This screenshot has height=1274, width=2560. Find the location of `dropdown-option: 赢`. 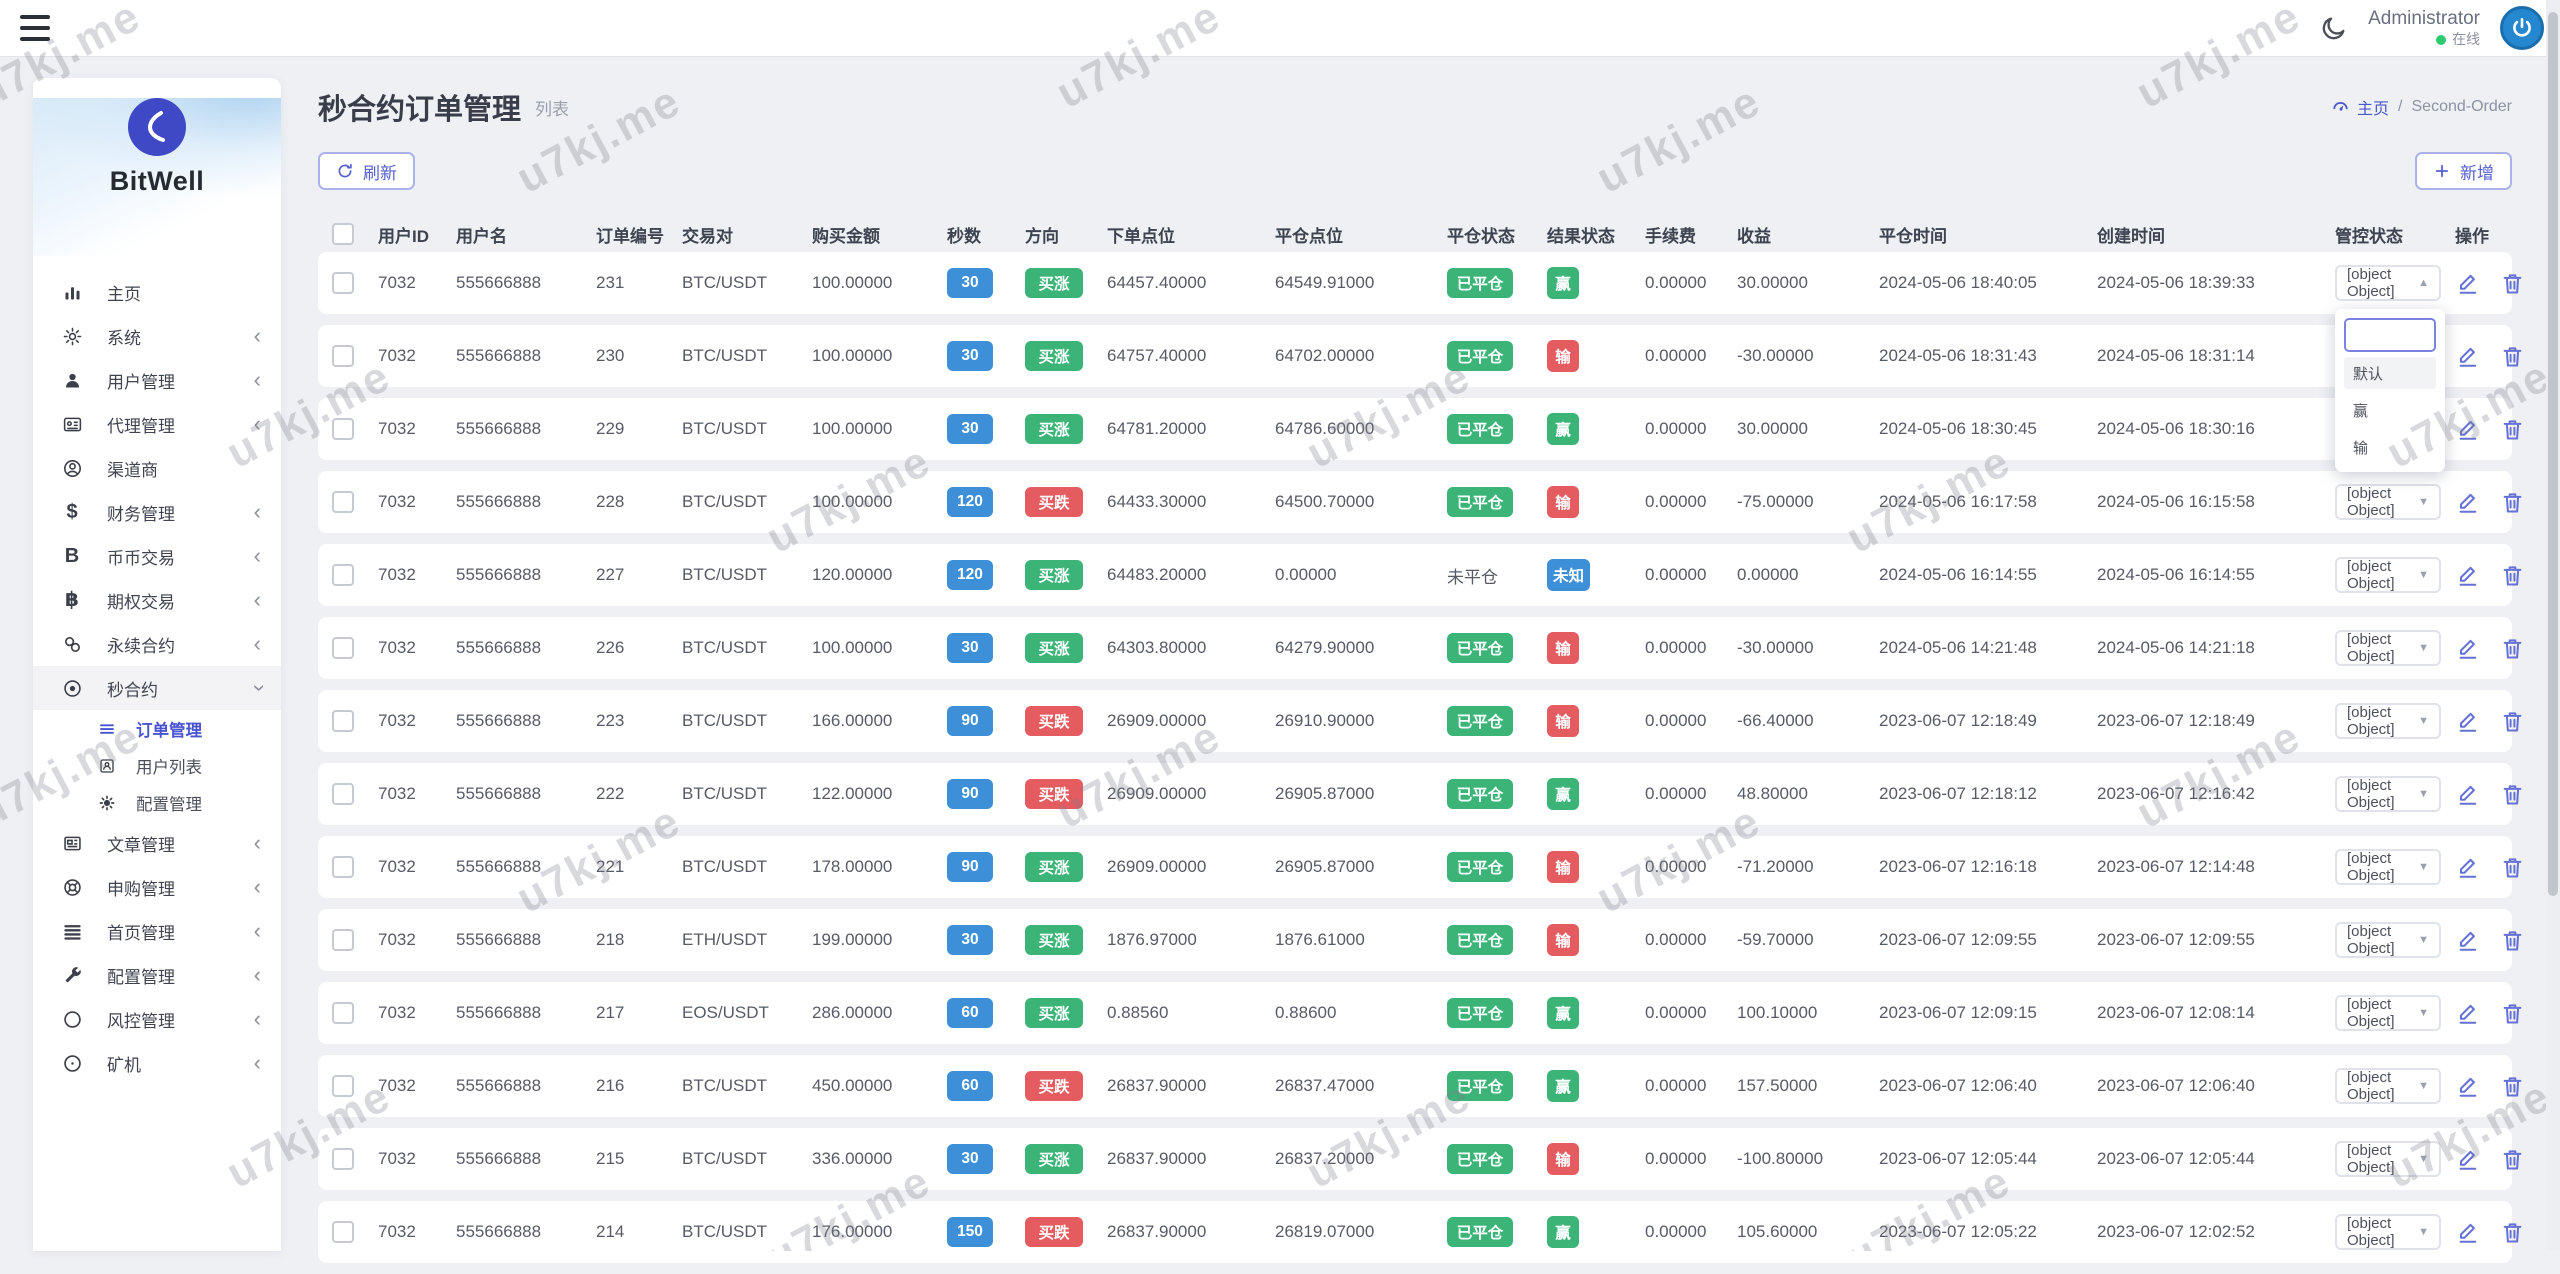

dropdown-option: 赢 is located at coordinates (2390, 410).